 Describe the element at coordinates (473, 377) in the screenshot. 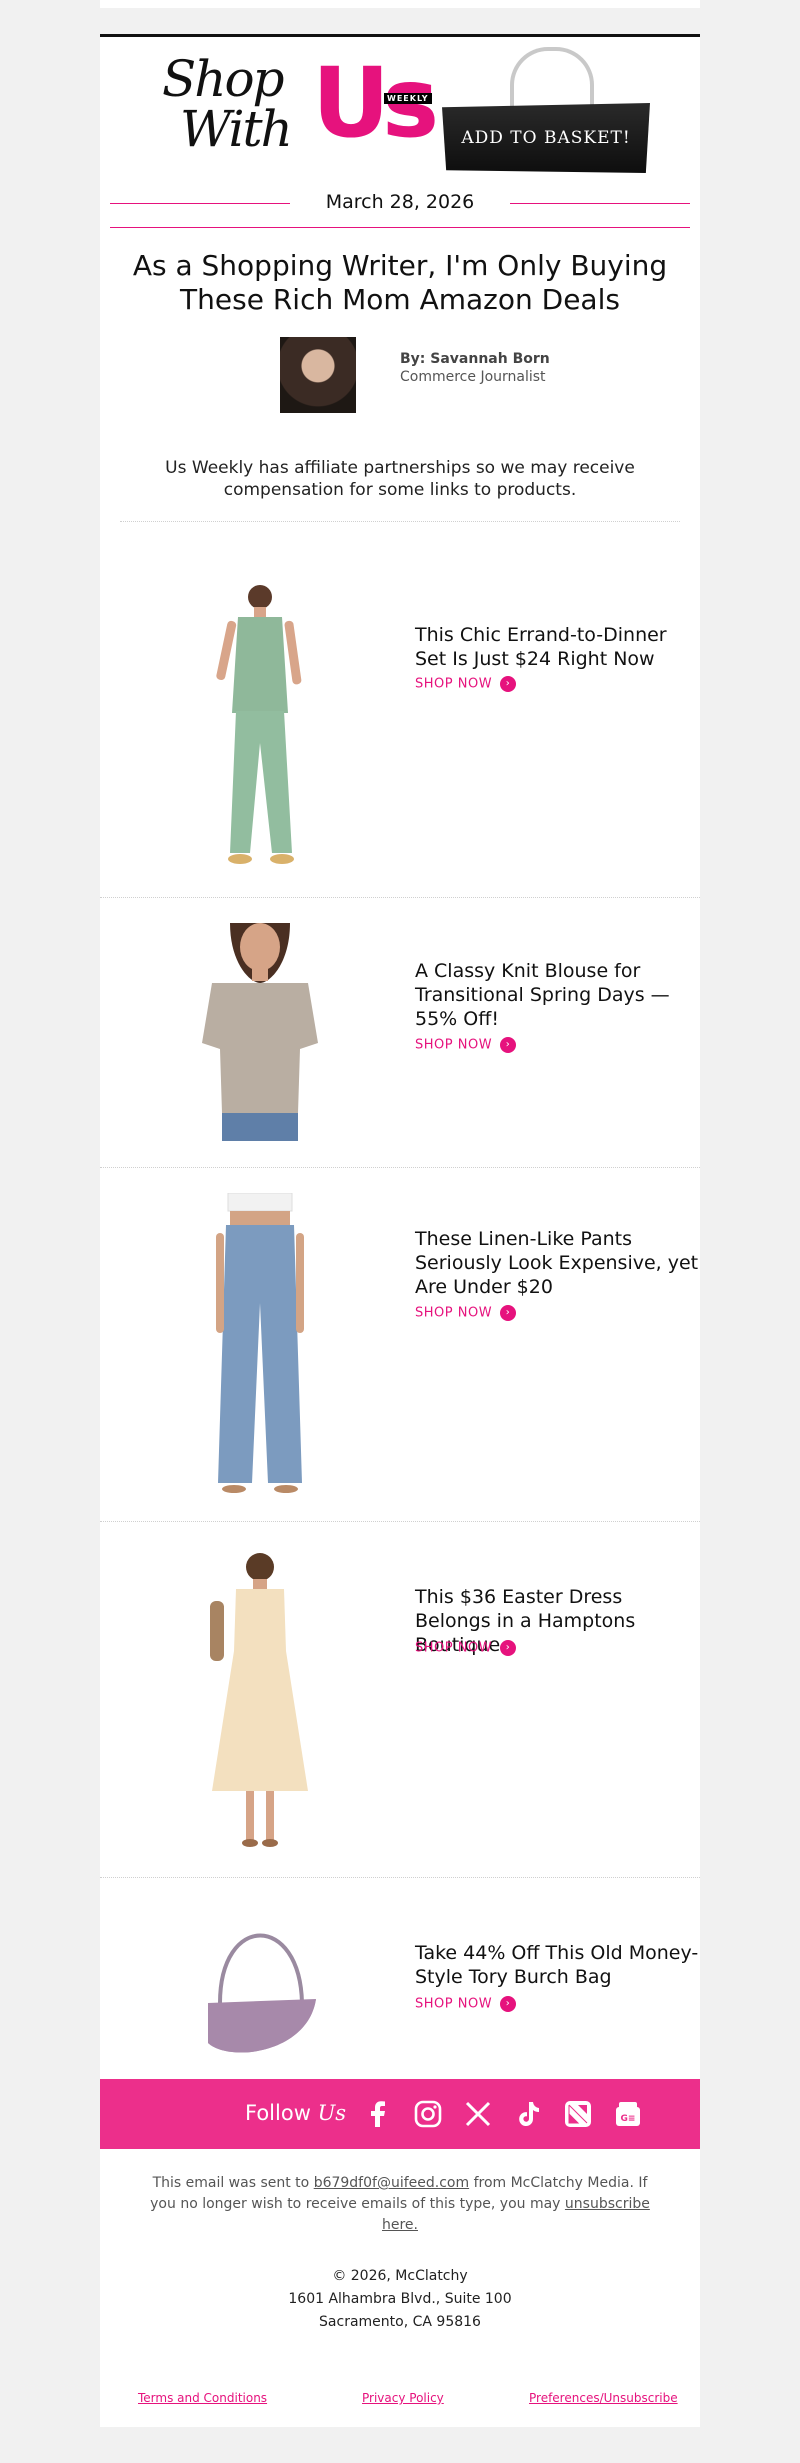

I see `author-role: Commerce Journalist` at that location.